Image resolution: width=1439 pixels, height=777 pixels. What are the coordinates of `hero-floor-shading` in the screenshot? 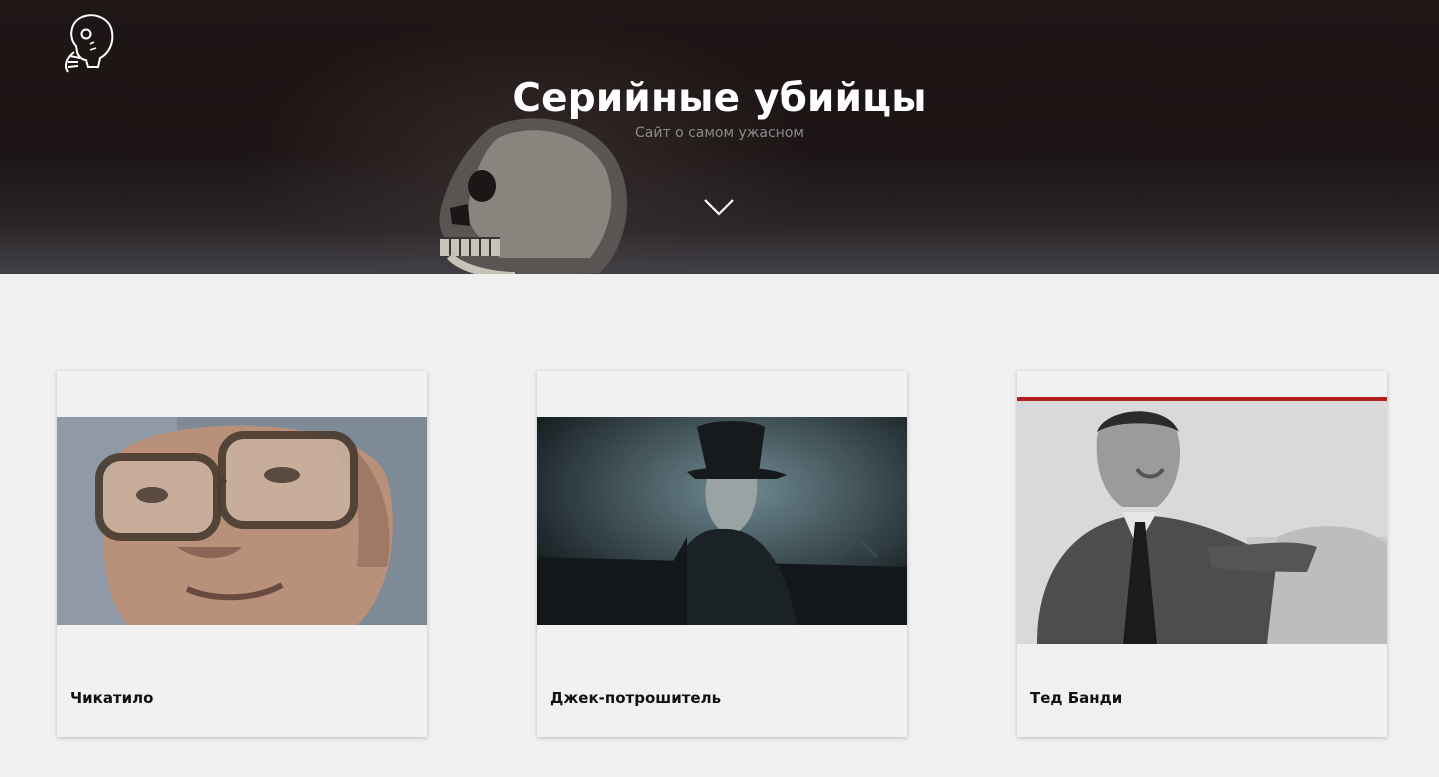 It's located at (719, 253).